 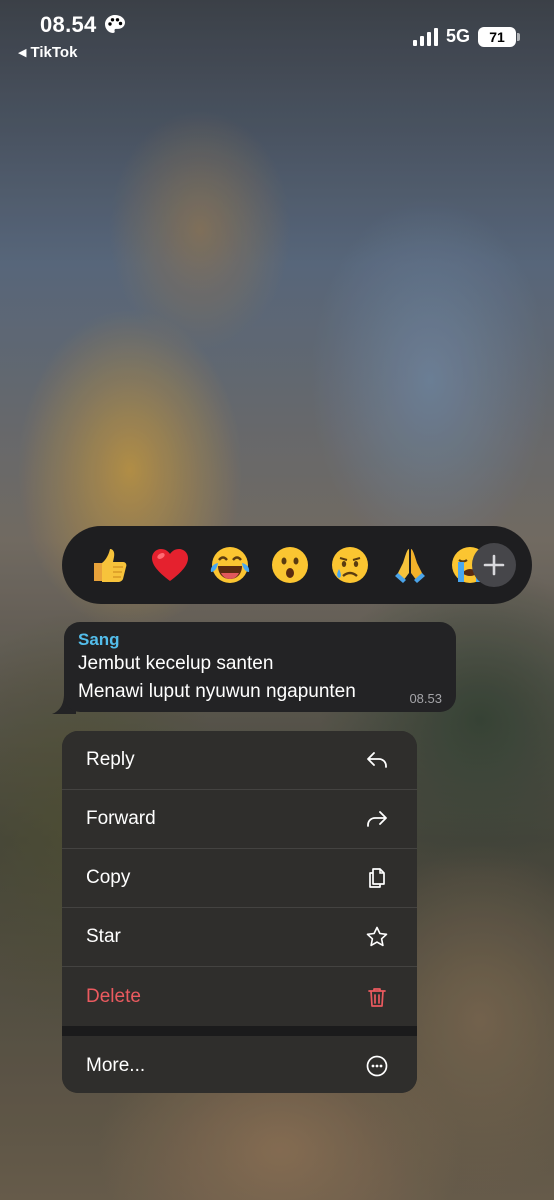 What do you see at coordinates (68, 24) in the screenshot?
I see `clock: 08.54` at bounding box center [68, 24].